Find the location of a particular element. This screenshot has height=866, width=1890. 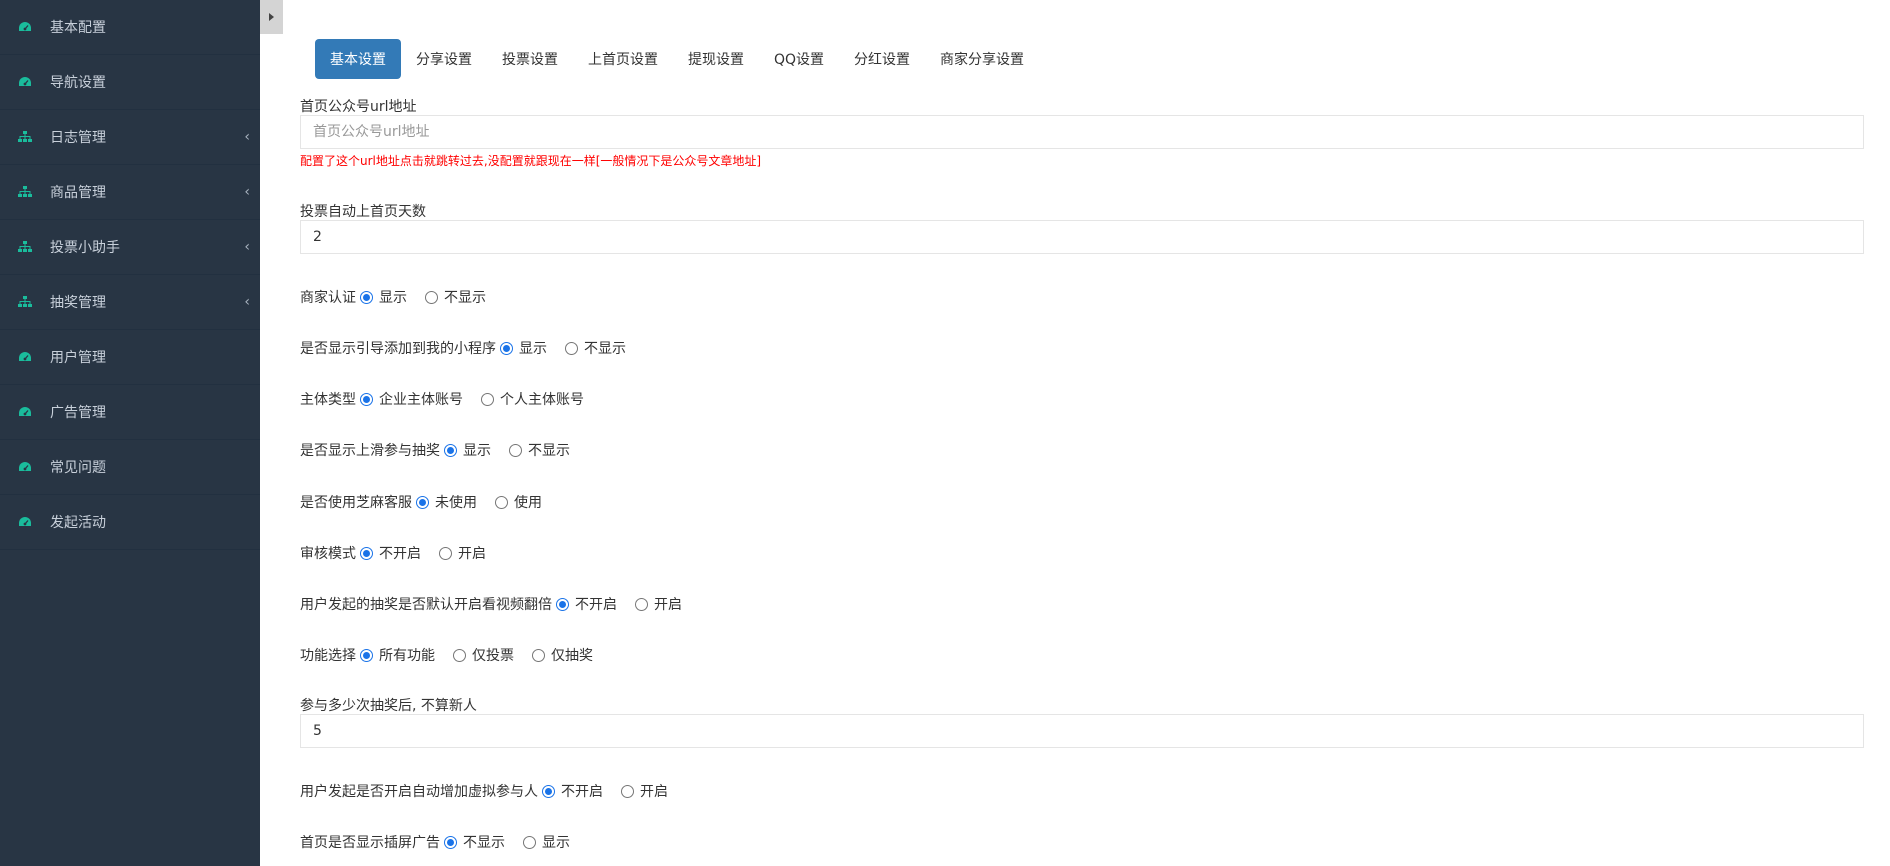

settings-tab: 上首页设置 is located at coordinates (623, 59).